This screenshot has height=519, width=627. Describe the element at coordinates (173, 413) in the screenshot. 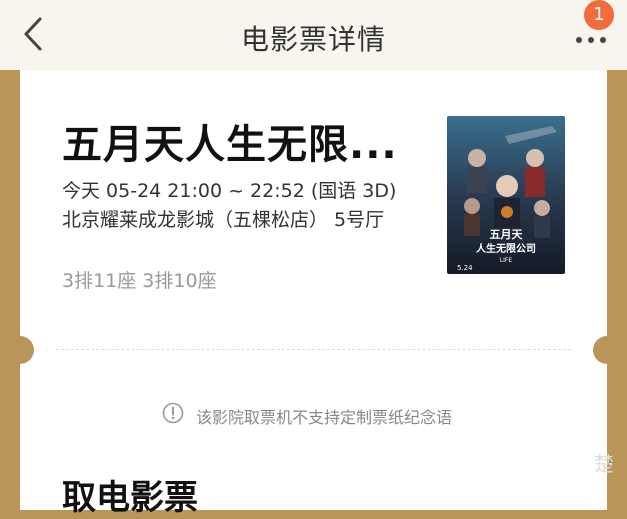

I see `info-circle-icon` at that location.